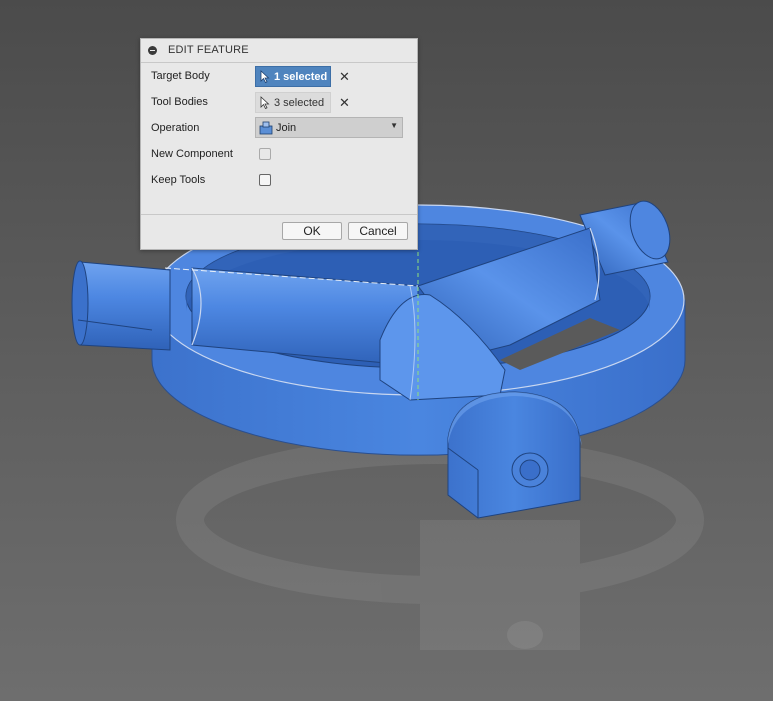  What do you see at coordinates (344, 103) in the screenshot?
I see `clear-tool-bodies-icon: ✕` at bounding box center [344, 103].